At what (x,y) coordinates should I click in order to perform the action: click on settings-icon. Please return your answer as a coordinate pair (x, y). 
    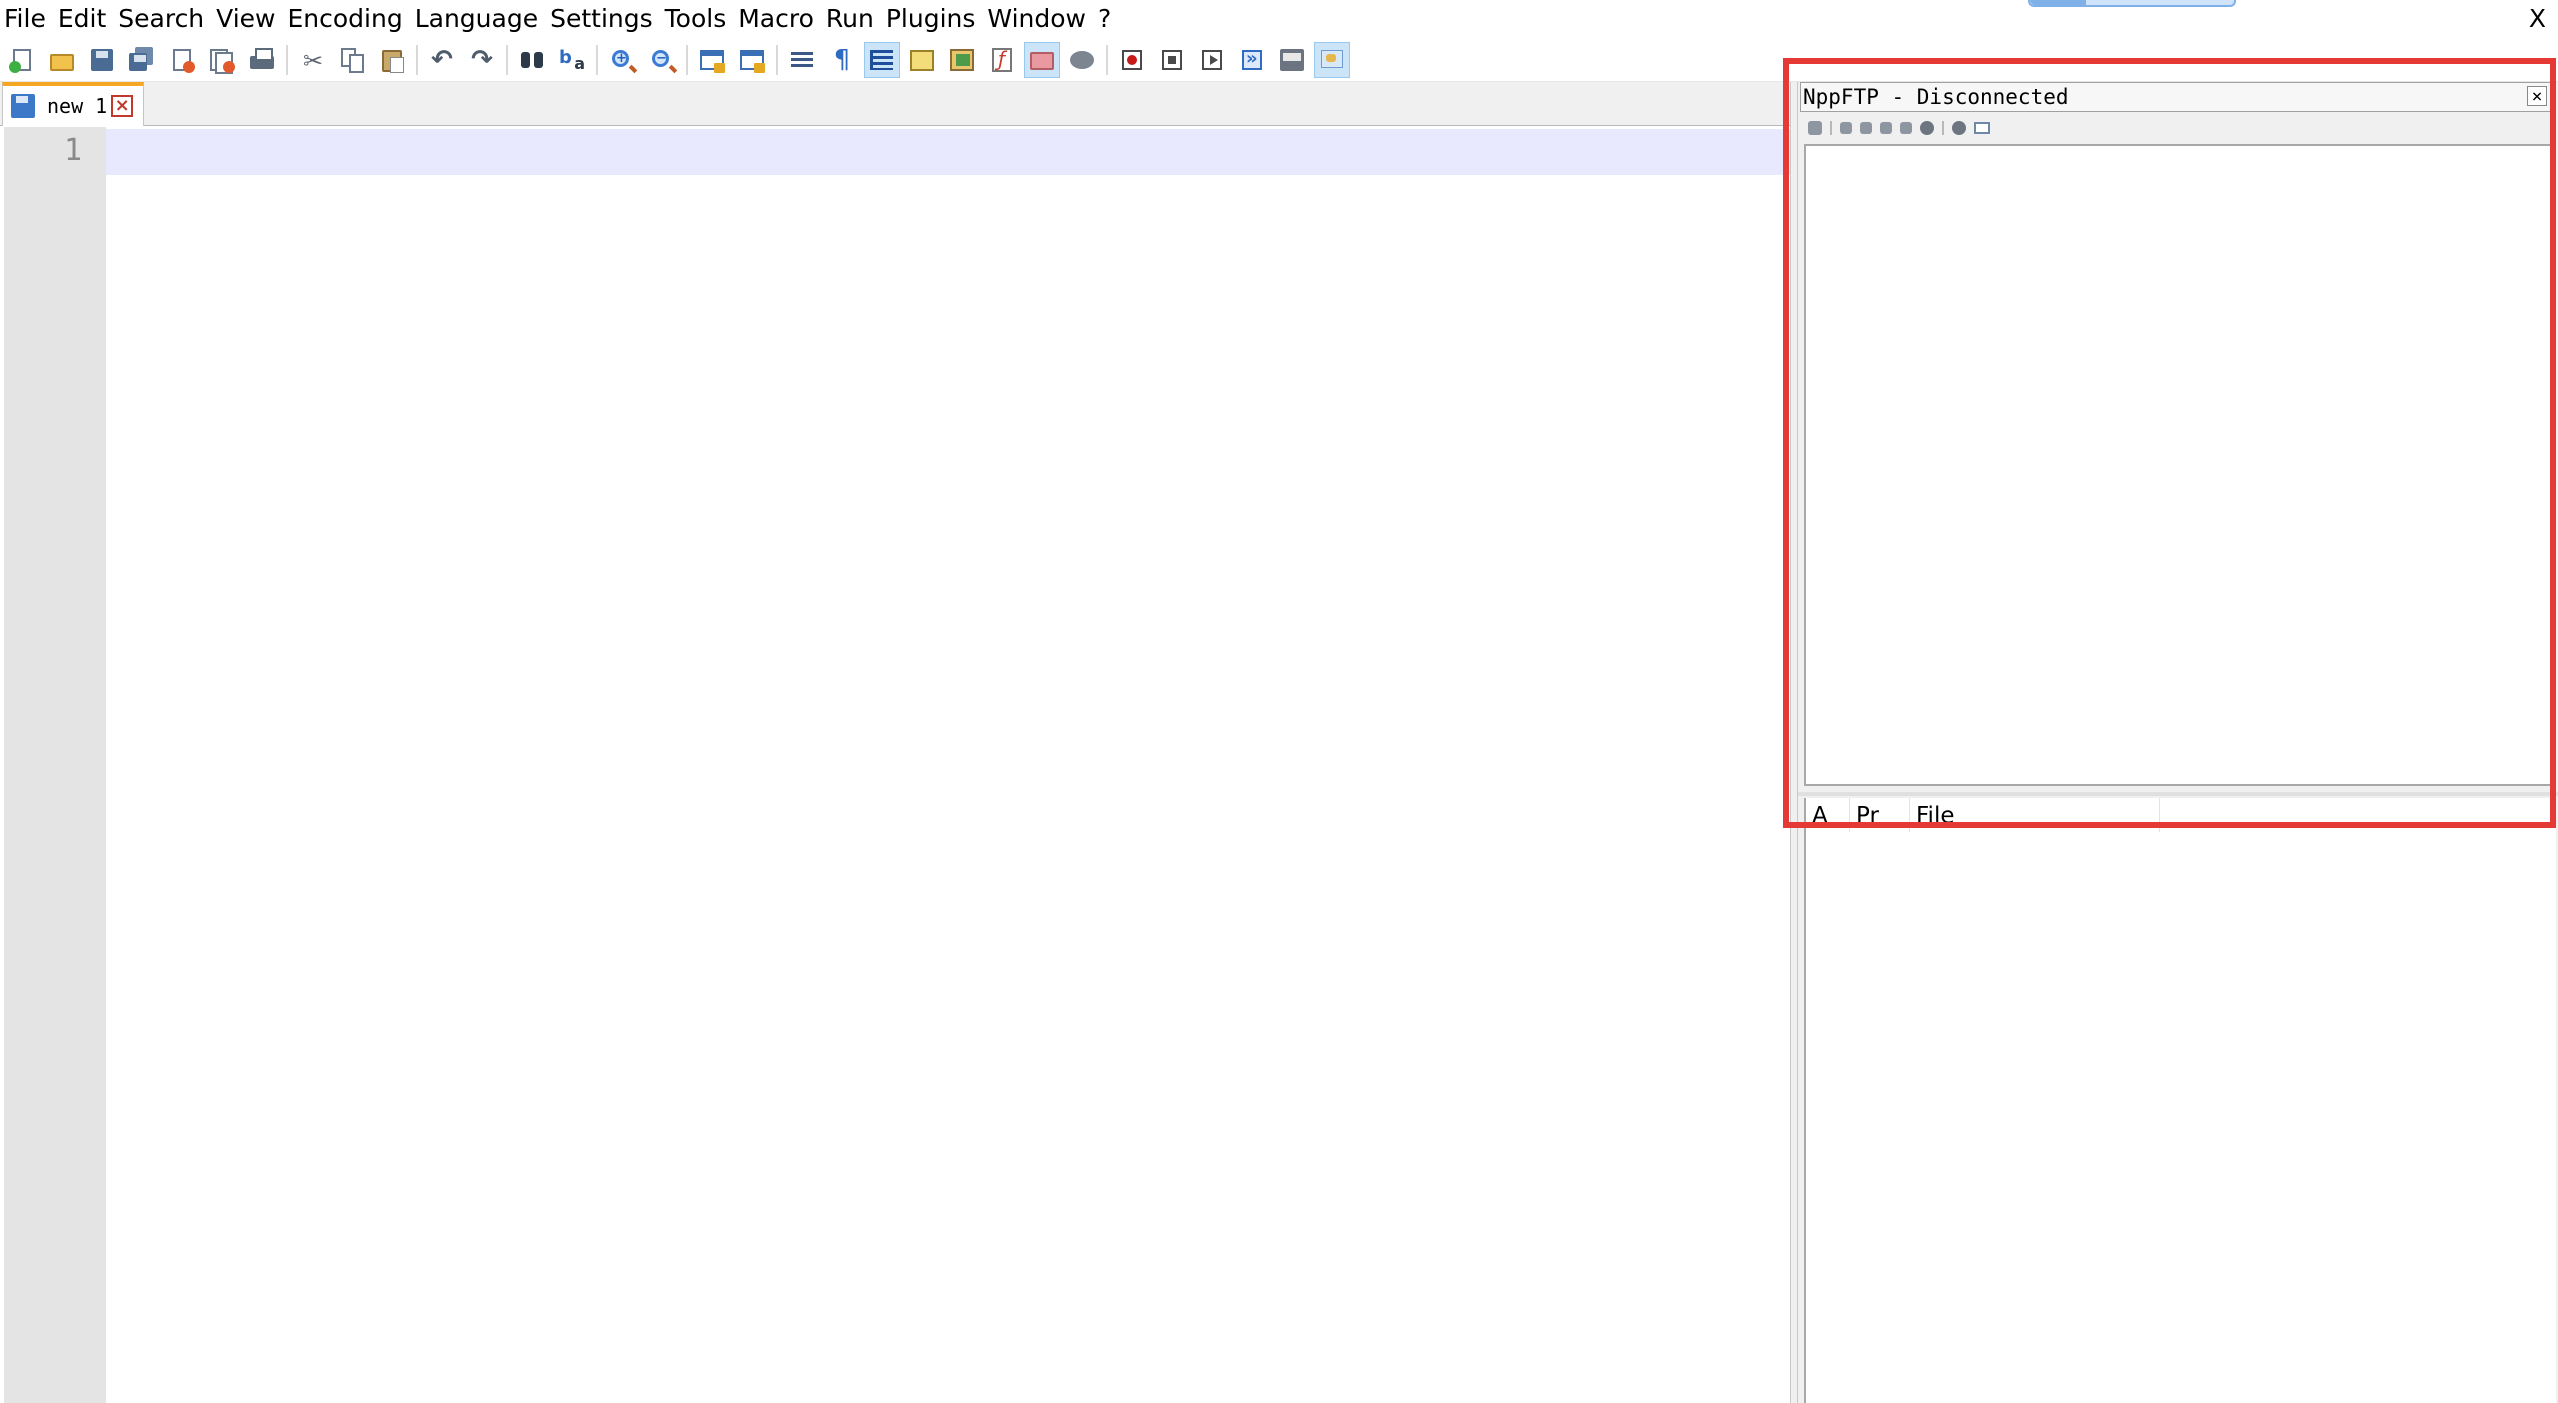
    Looking at the image, I should click on (1959, 128).